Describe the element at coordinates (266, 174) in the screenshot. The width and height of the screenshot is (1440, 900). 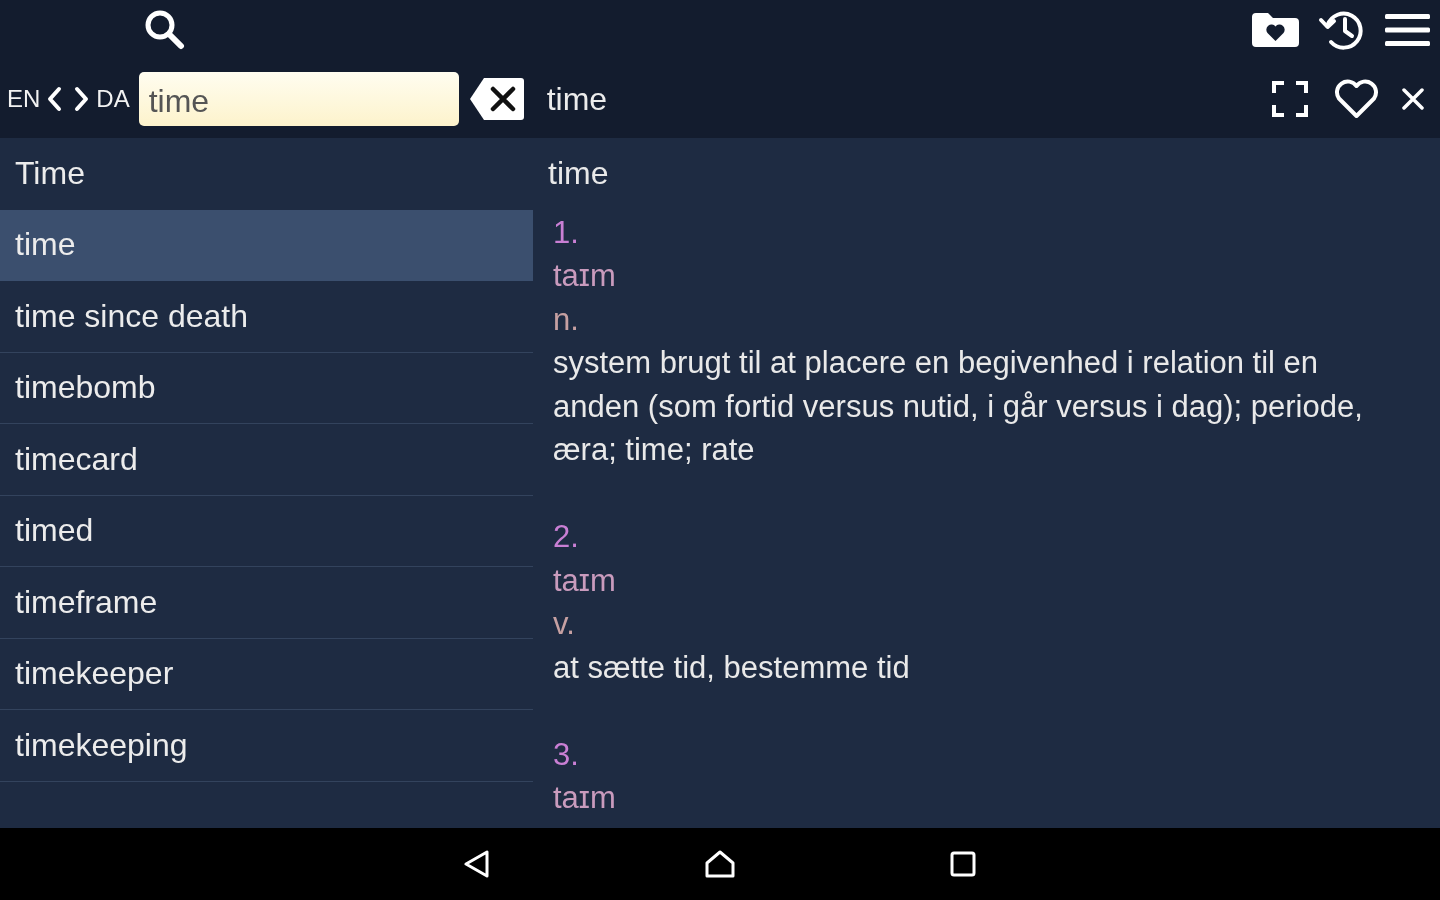
I see `word-list-item: Time` at that location.